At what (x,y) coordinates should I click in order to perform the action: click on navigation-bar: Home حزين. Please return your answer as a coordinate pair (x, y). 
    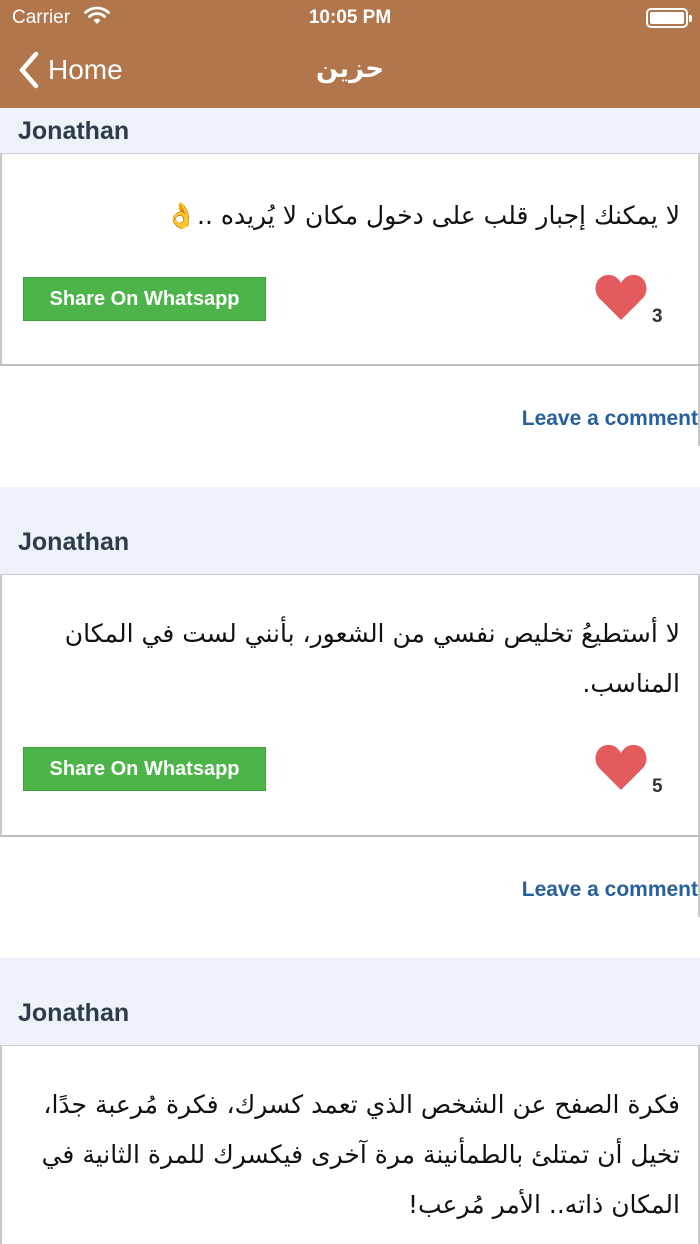
    Looking at the image, I should click on (350, 72).